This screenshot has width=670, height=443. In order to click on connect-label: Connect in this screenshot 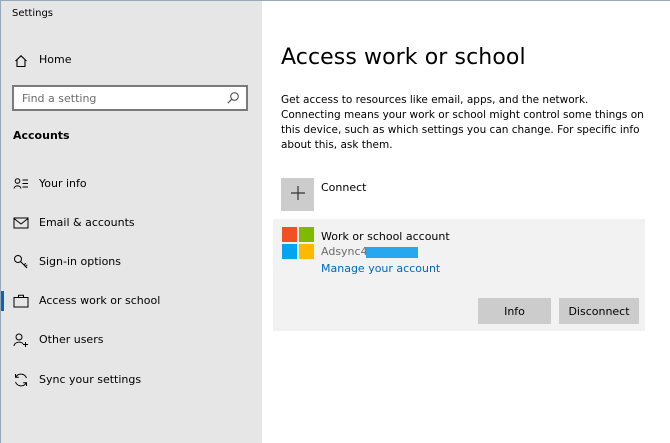, I will do `click(343, 187)`.